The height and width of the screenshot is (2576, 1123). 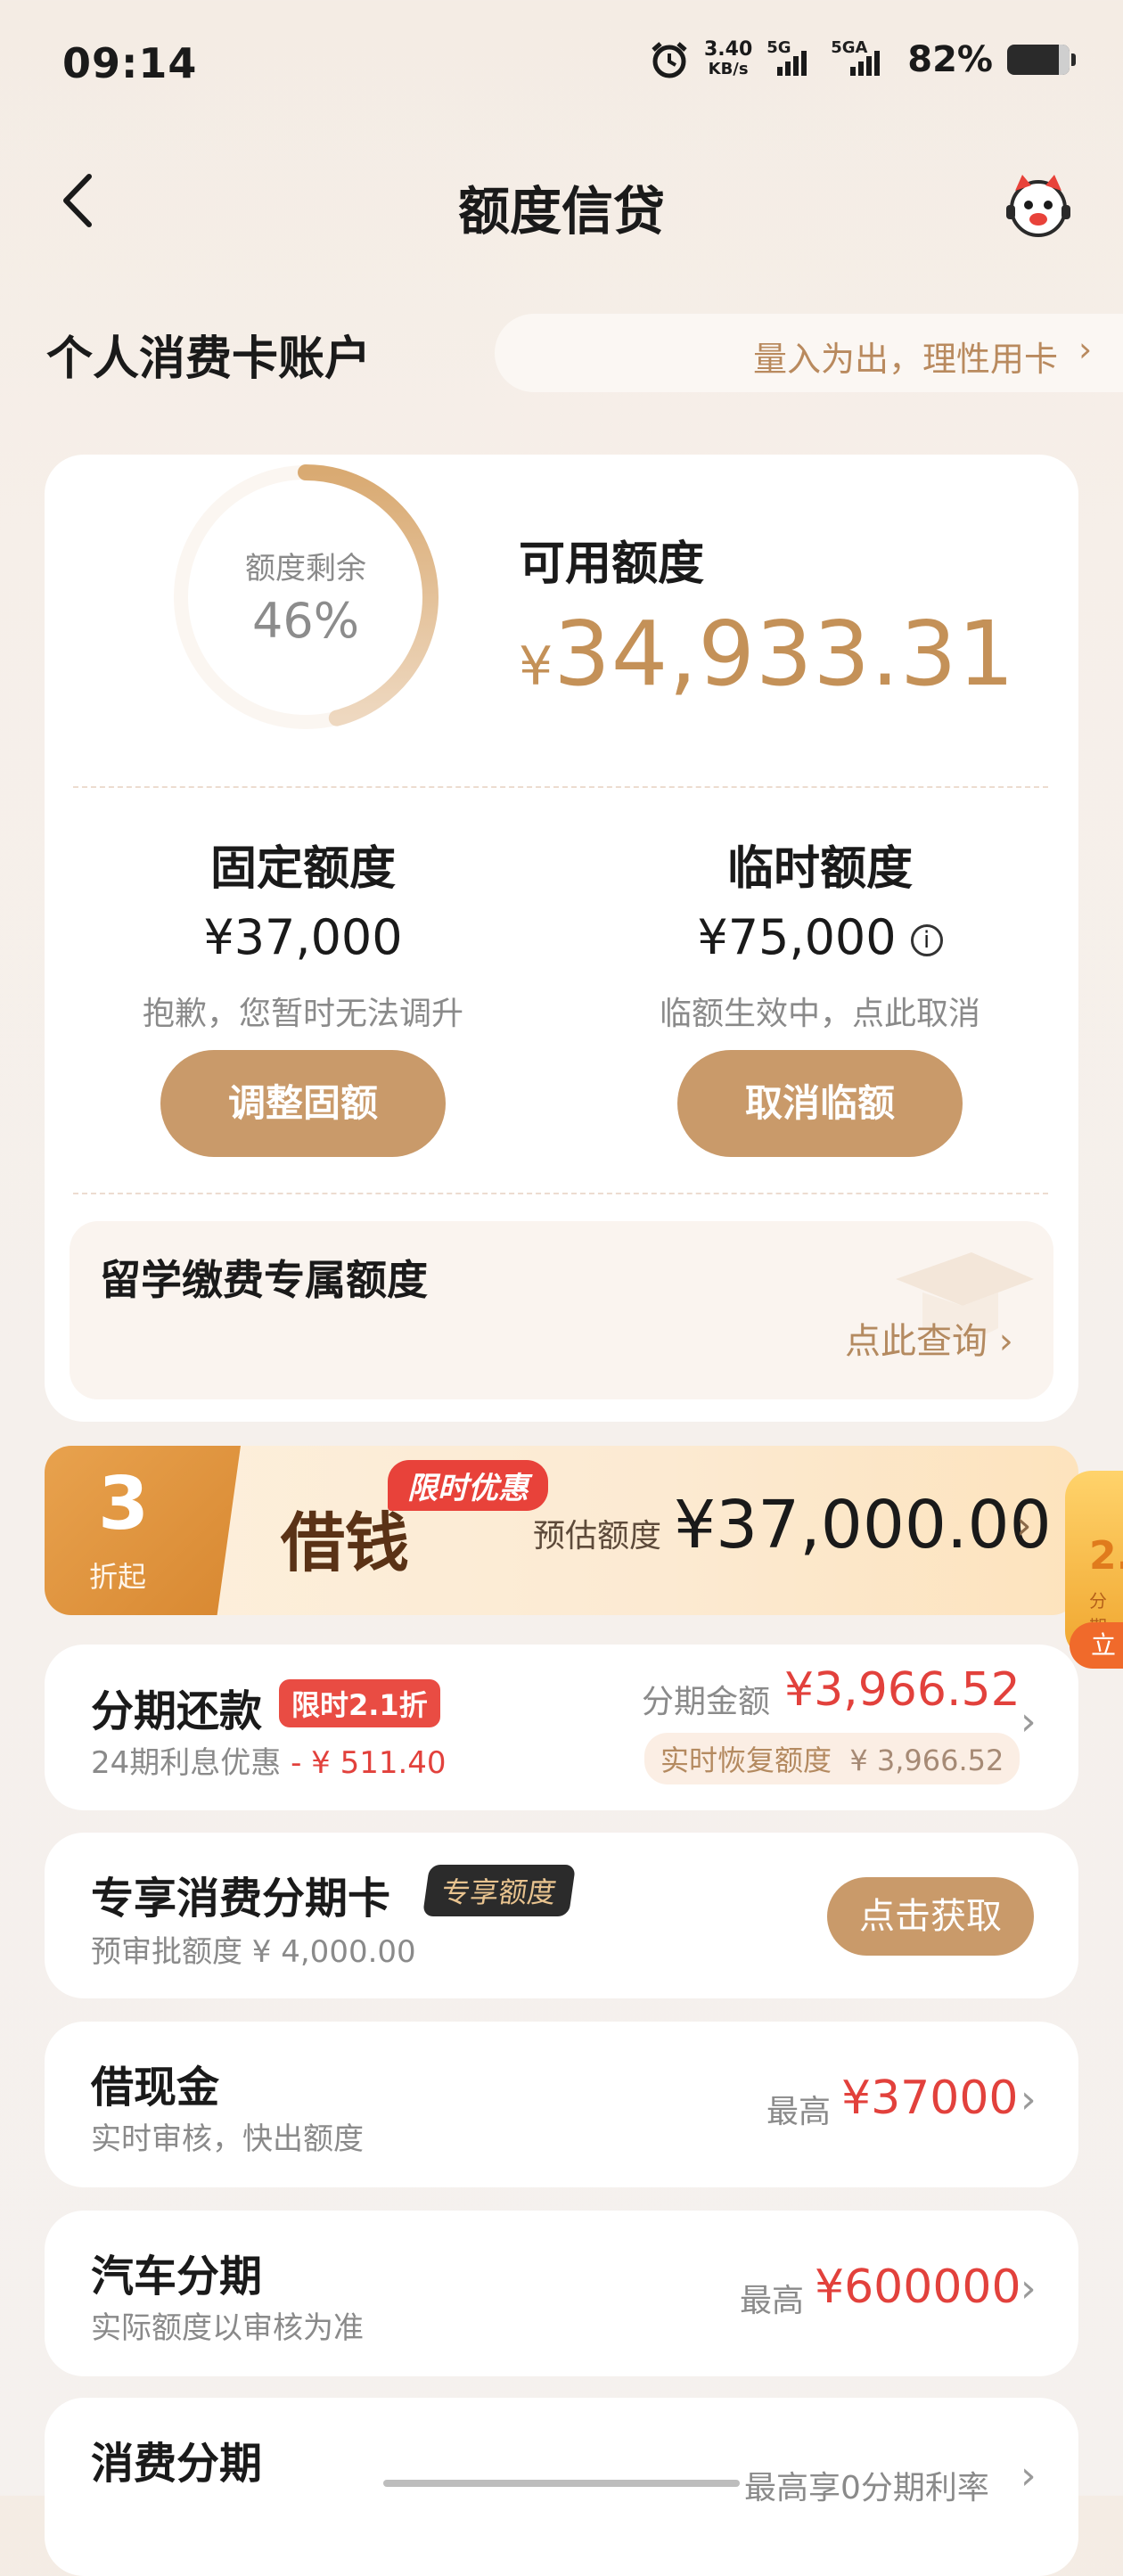 I want to click on installment-discount-tag: 限时2.1折, so click(x=360, y=1703).